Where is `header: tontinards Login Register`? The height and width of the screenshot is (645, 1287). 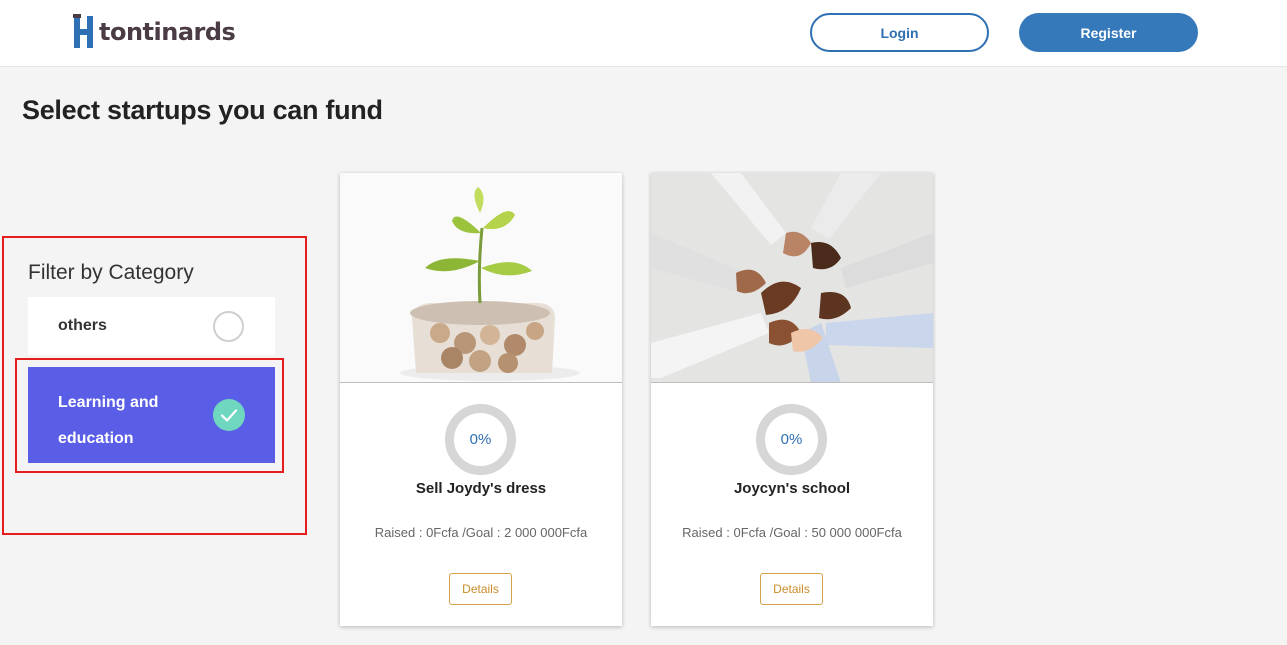 header: tontinards Login Register is located at coordinates (643, 33).